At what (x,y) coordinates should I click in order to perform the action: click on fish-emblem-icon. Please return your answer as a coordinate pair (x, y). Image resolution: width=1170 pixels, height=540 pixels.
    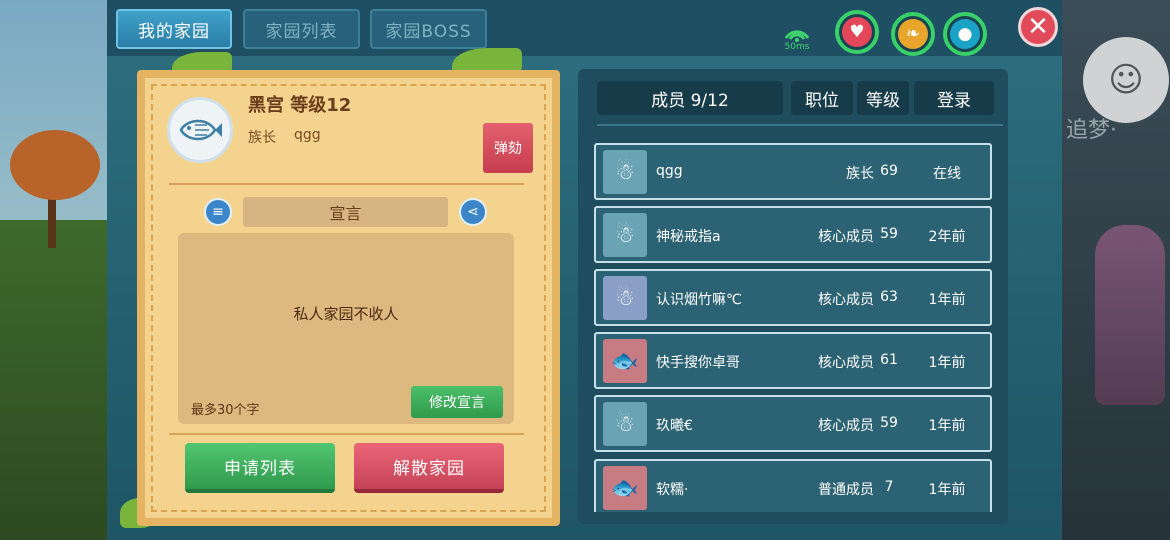
    Looking at the image, I should click on (200, 130).